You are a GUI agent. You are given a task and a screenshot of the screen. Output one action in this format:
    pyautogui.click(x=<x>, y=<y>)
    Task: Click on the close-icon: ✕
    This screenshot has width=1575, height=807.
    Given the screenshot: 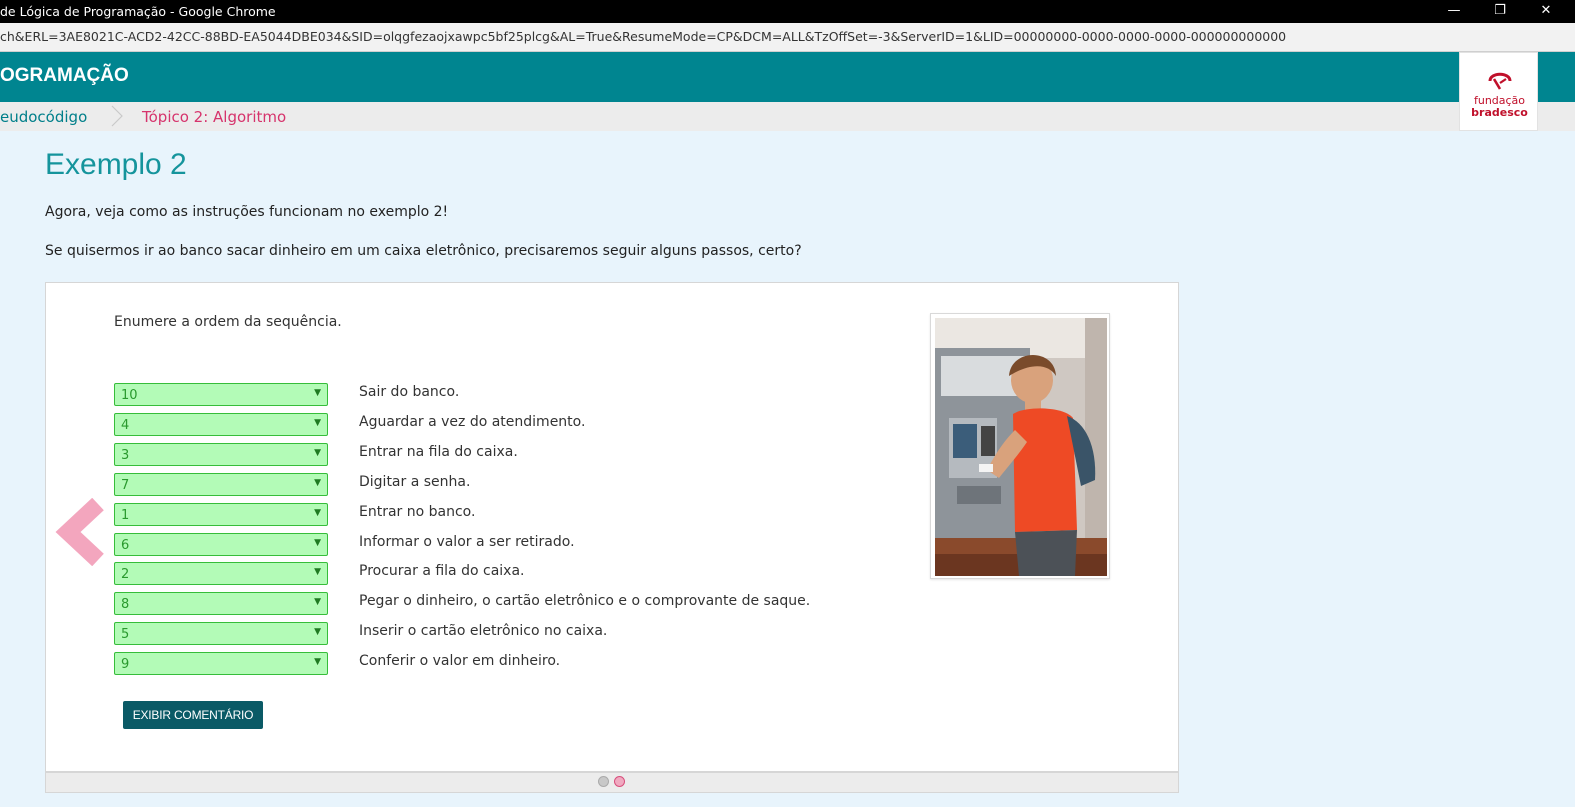 What is the action you would take?
    pyautogui.click(x=1546, y=11)
    